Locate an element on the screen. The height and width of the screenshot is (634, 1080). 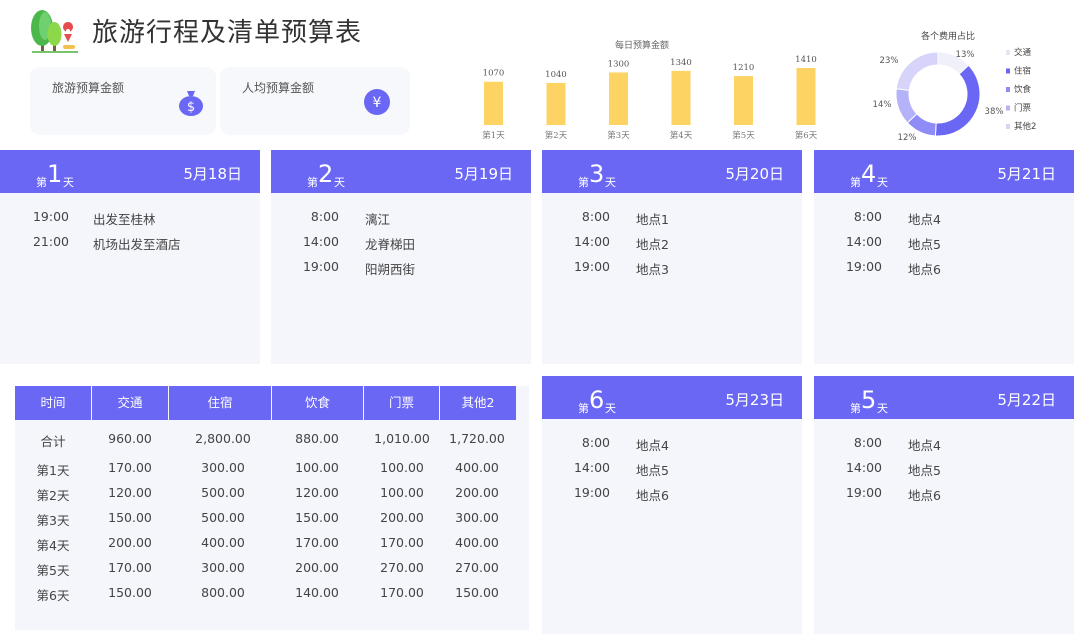
yen-icon: ¥ is located at coordinates (377, 102).